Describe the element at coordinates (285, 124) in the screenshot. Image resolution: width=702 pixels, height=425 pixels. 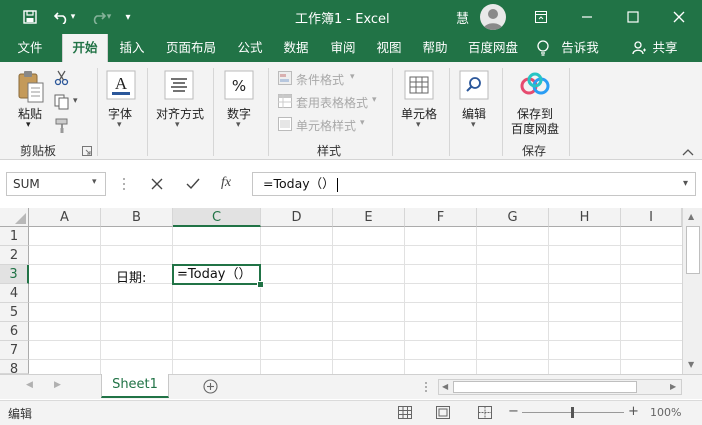
I see `cell-styles-icon` at that location.